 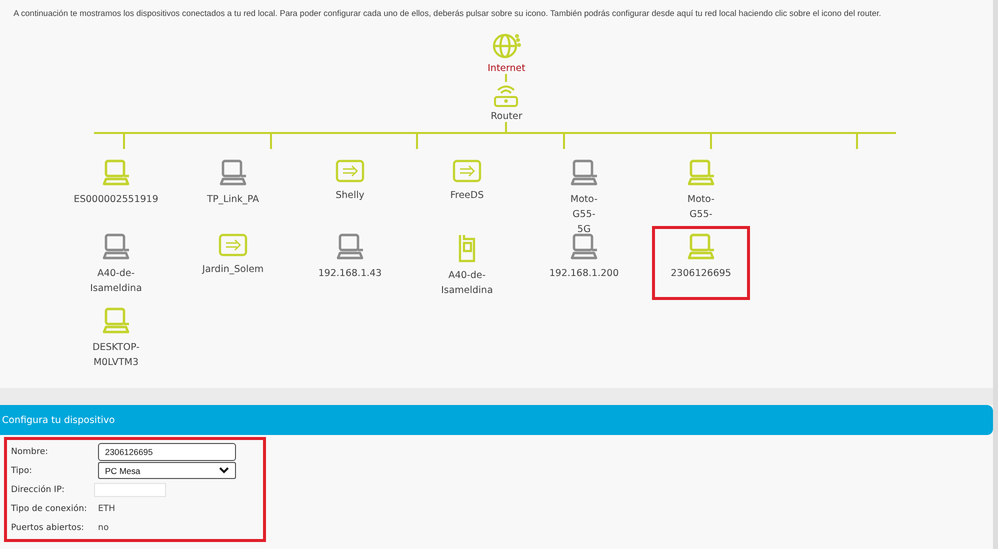 I want to click on name-input: 2306126695, so click(x=167, y=451).